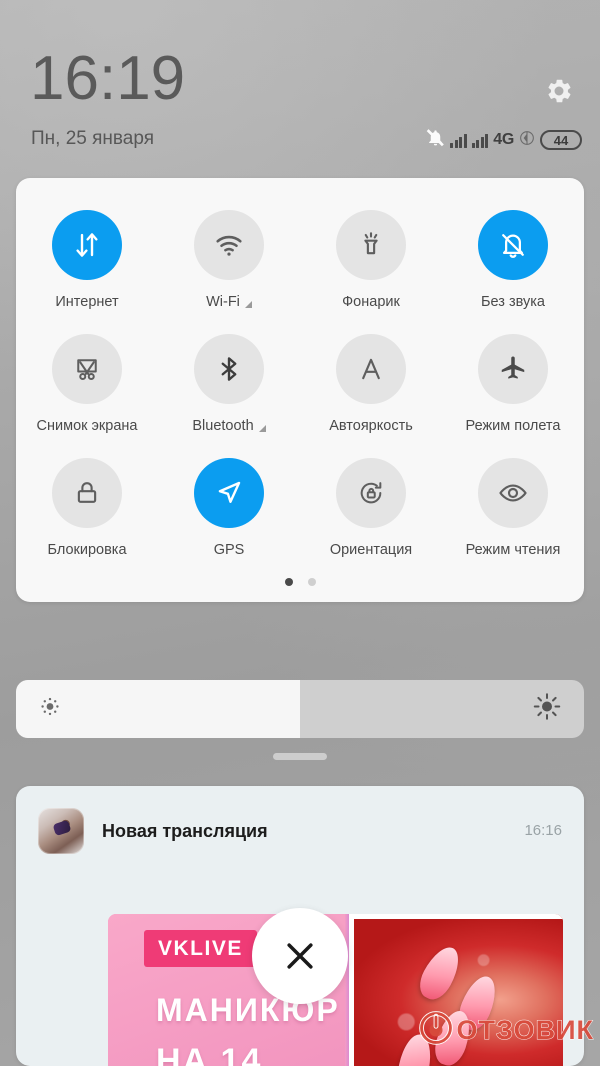 Image resolution: width=600 pixels, height=1066 pixels. I want to click on auto-brightness-icon, so click(371, 369).